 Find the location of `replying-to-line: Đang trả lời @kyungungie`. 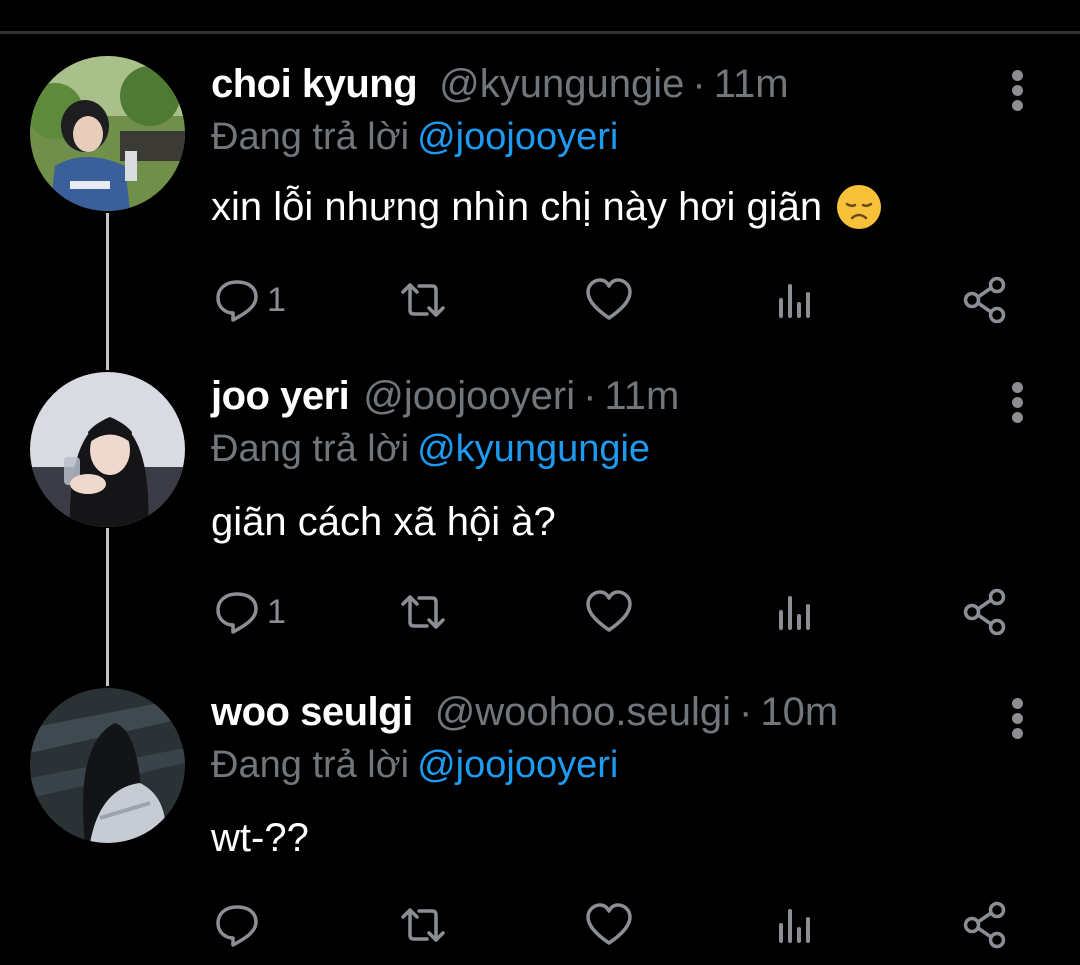

replying-to-line: Đang trả lời @kyungungie is located at coordinates (430, 449).